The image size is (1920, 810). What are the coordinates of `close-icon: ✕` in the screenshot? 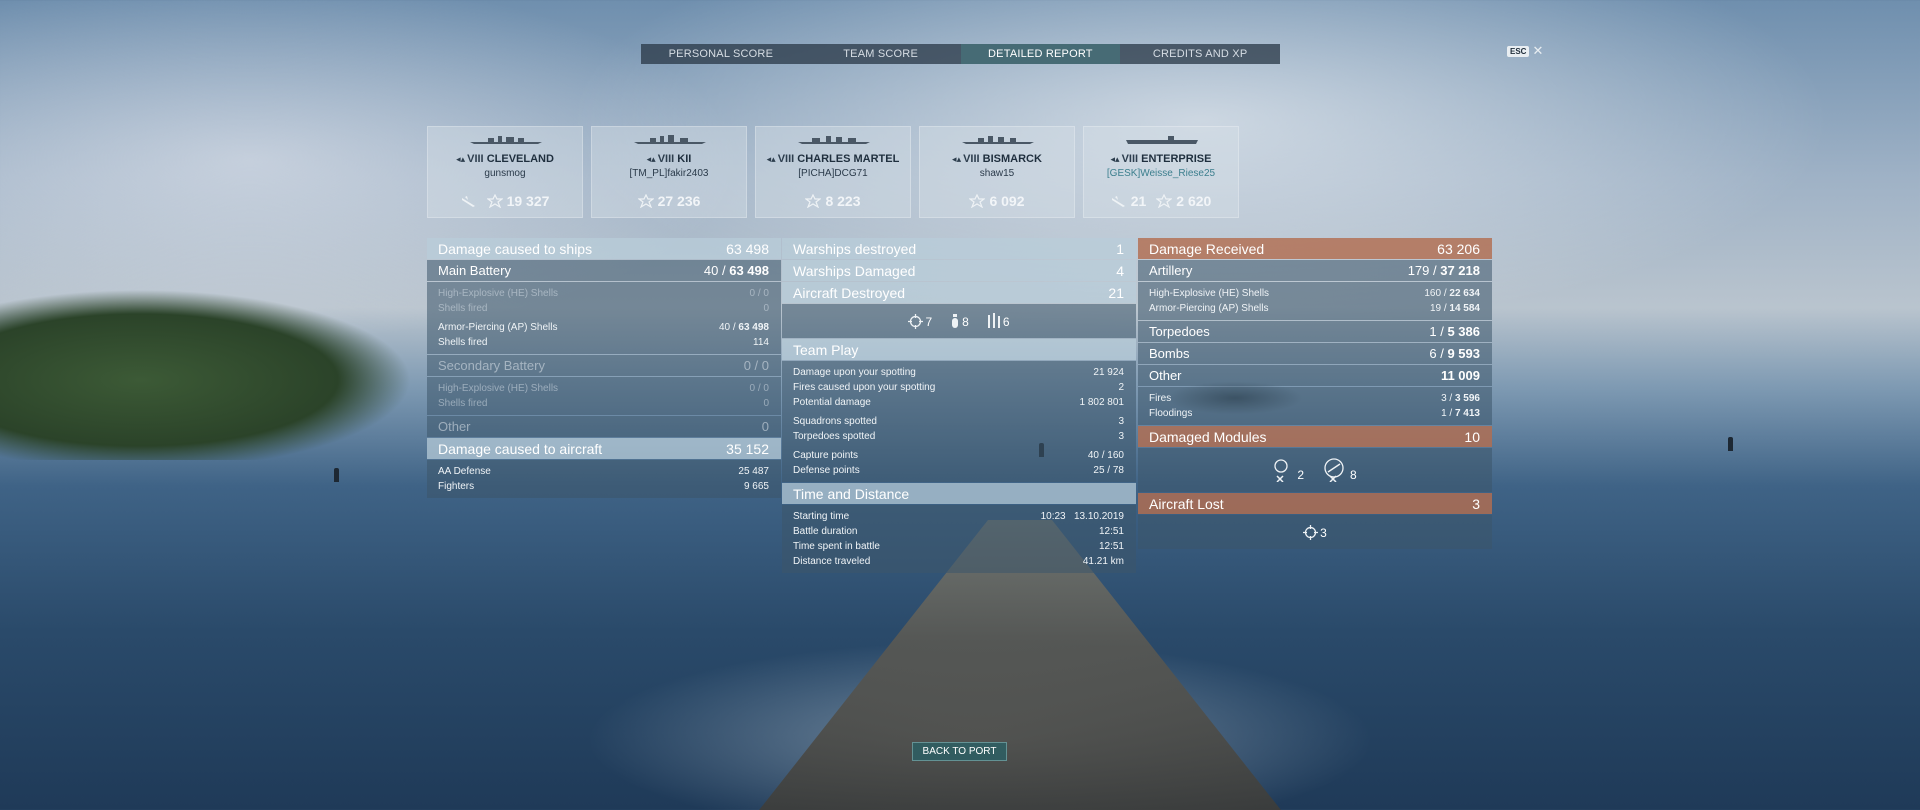 It's located at (1538, 50).